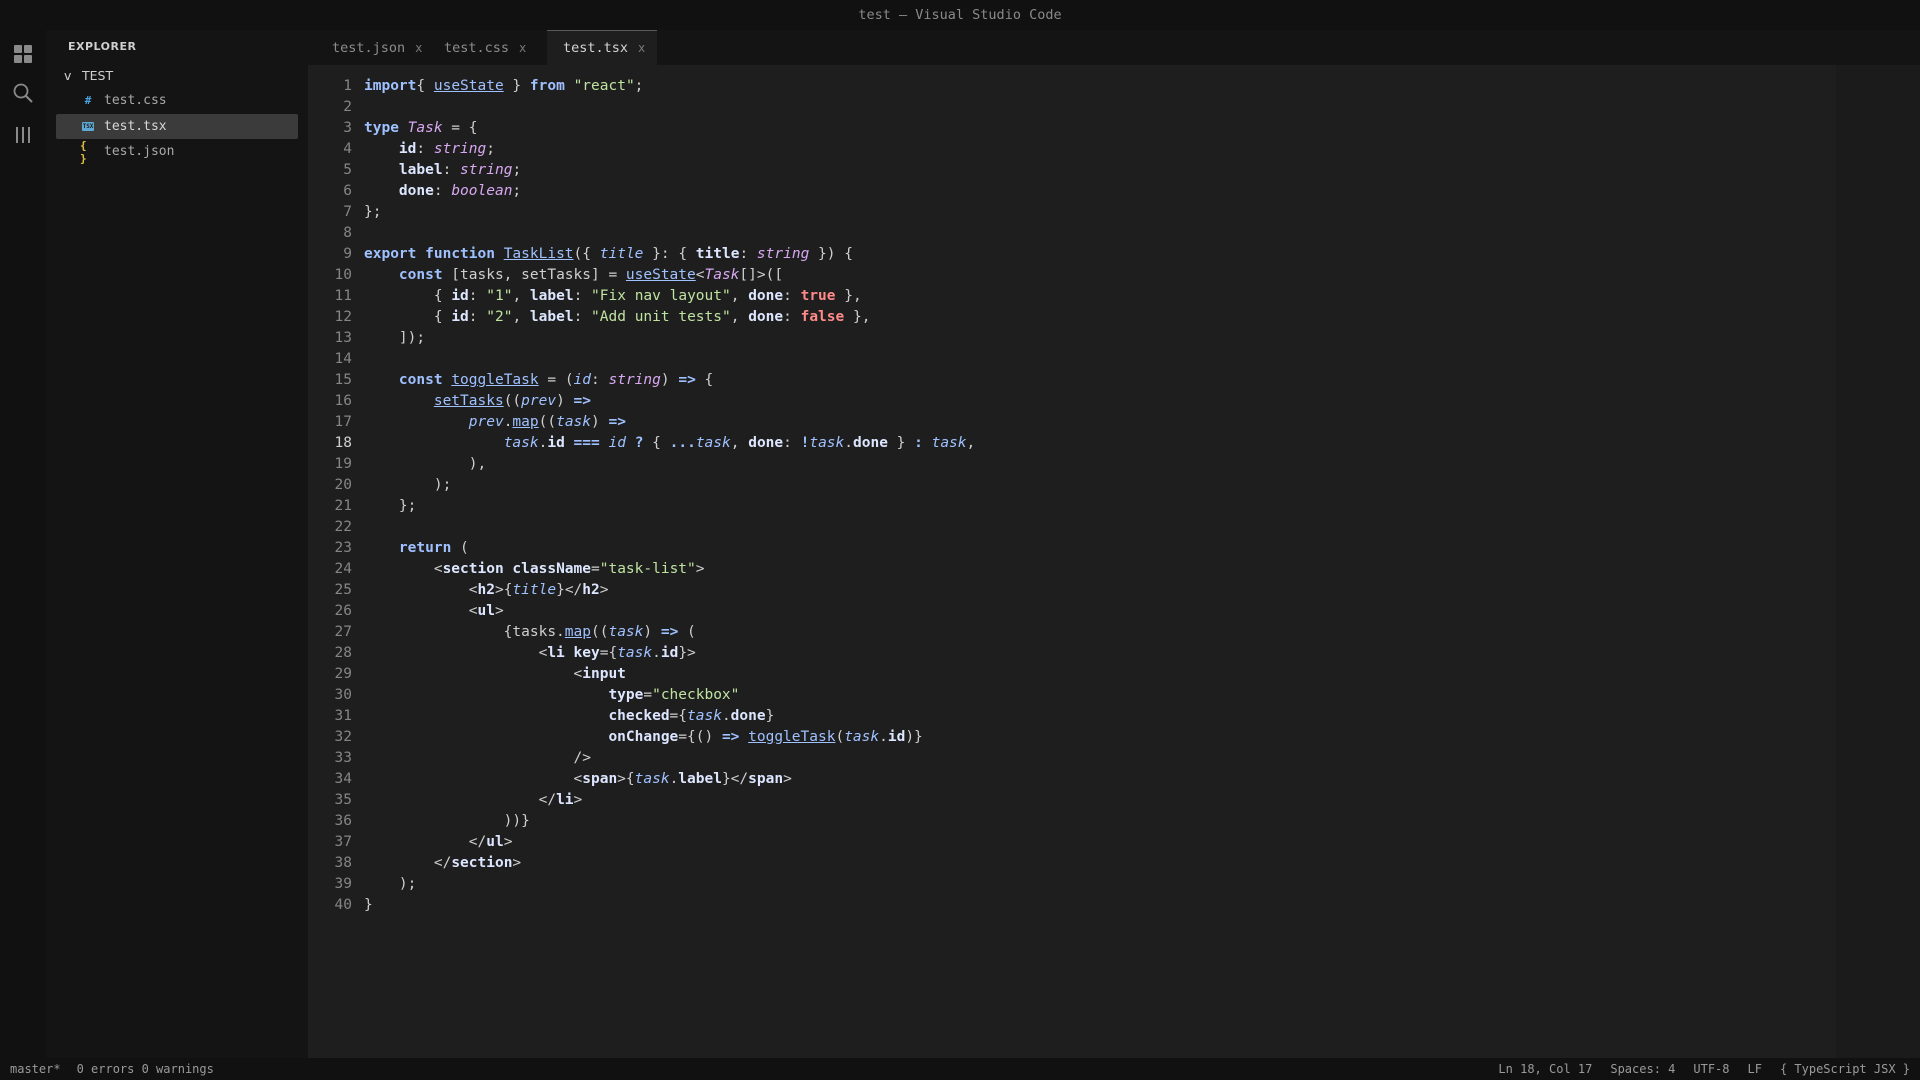 Image resolution: width=1920 pixels, height=1080 pixels. I want to click on code-token: ={, so click(678, 716).